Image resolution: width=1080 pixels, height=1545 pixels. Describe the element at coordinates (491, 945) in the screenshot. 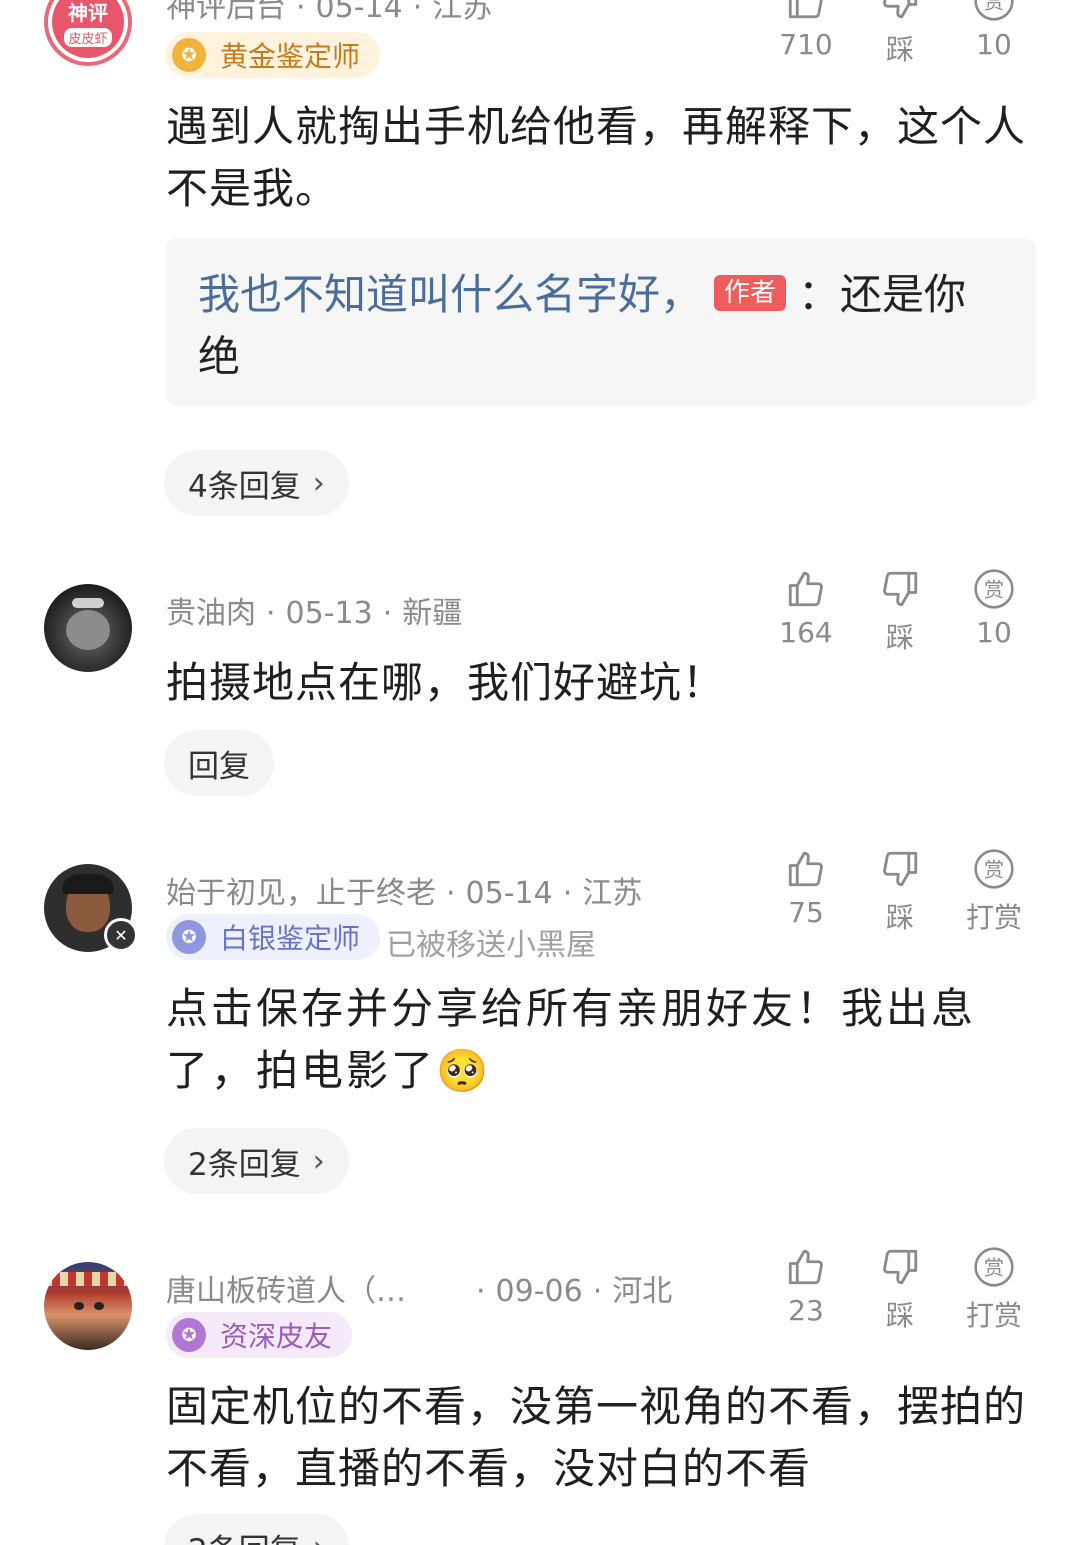

I see `blocked-note: 已被移送小黑屋` at that location.